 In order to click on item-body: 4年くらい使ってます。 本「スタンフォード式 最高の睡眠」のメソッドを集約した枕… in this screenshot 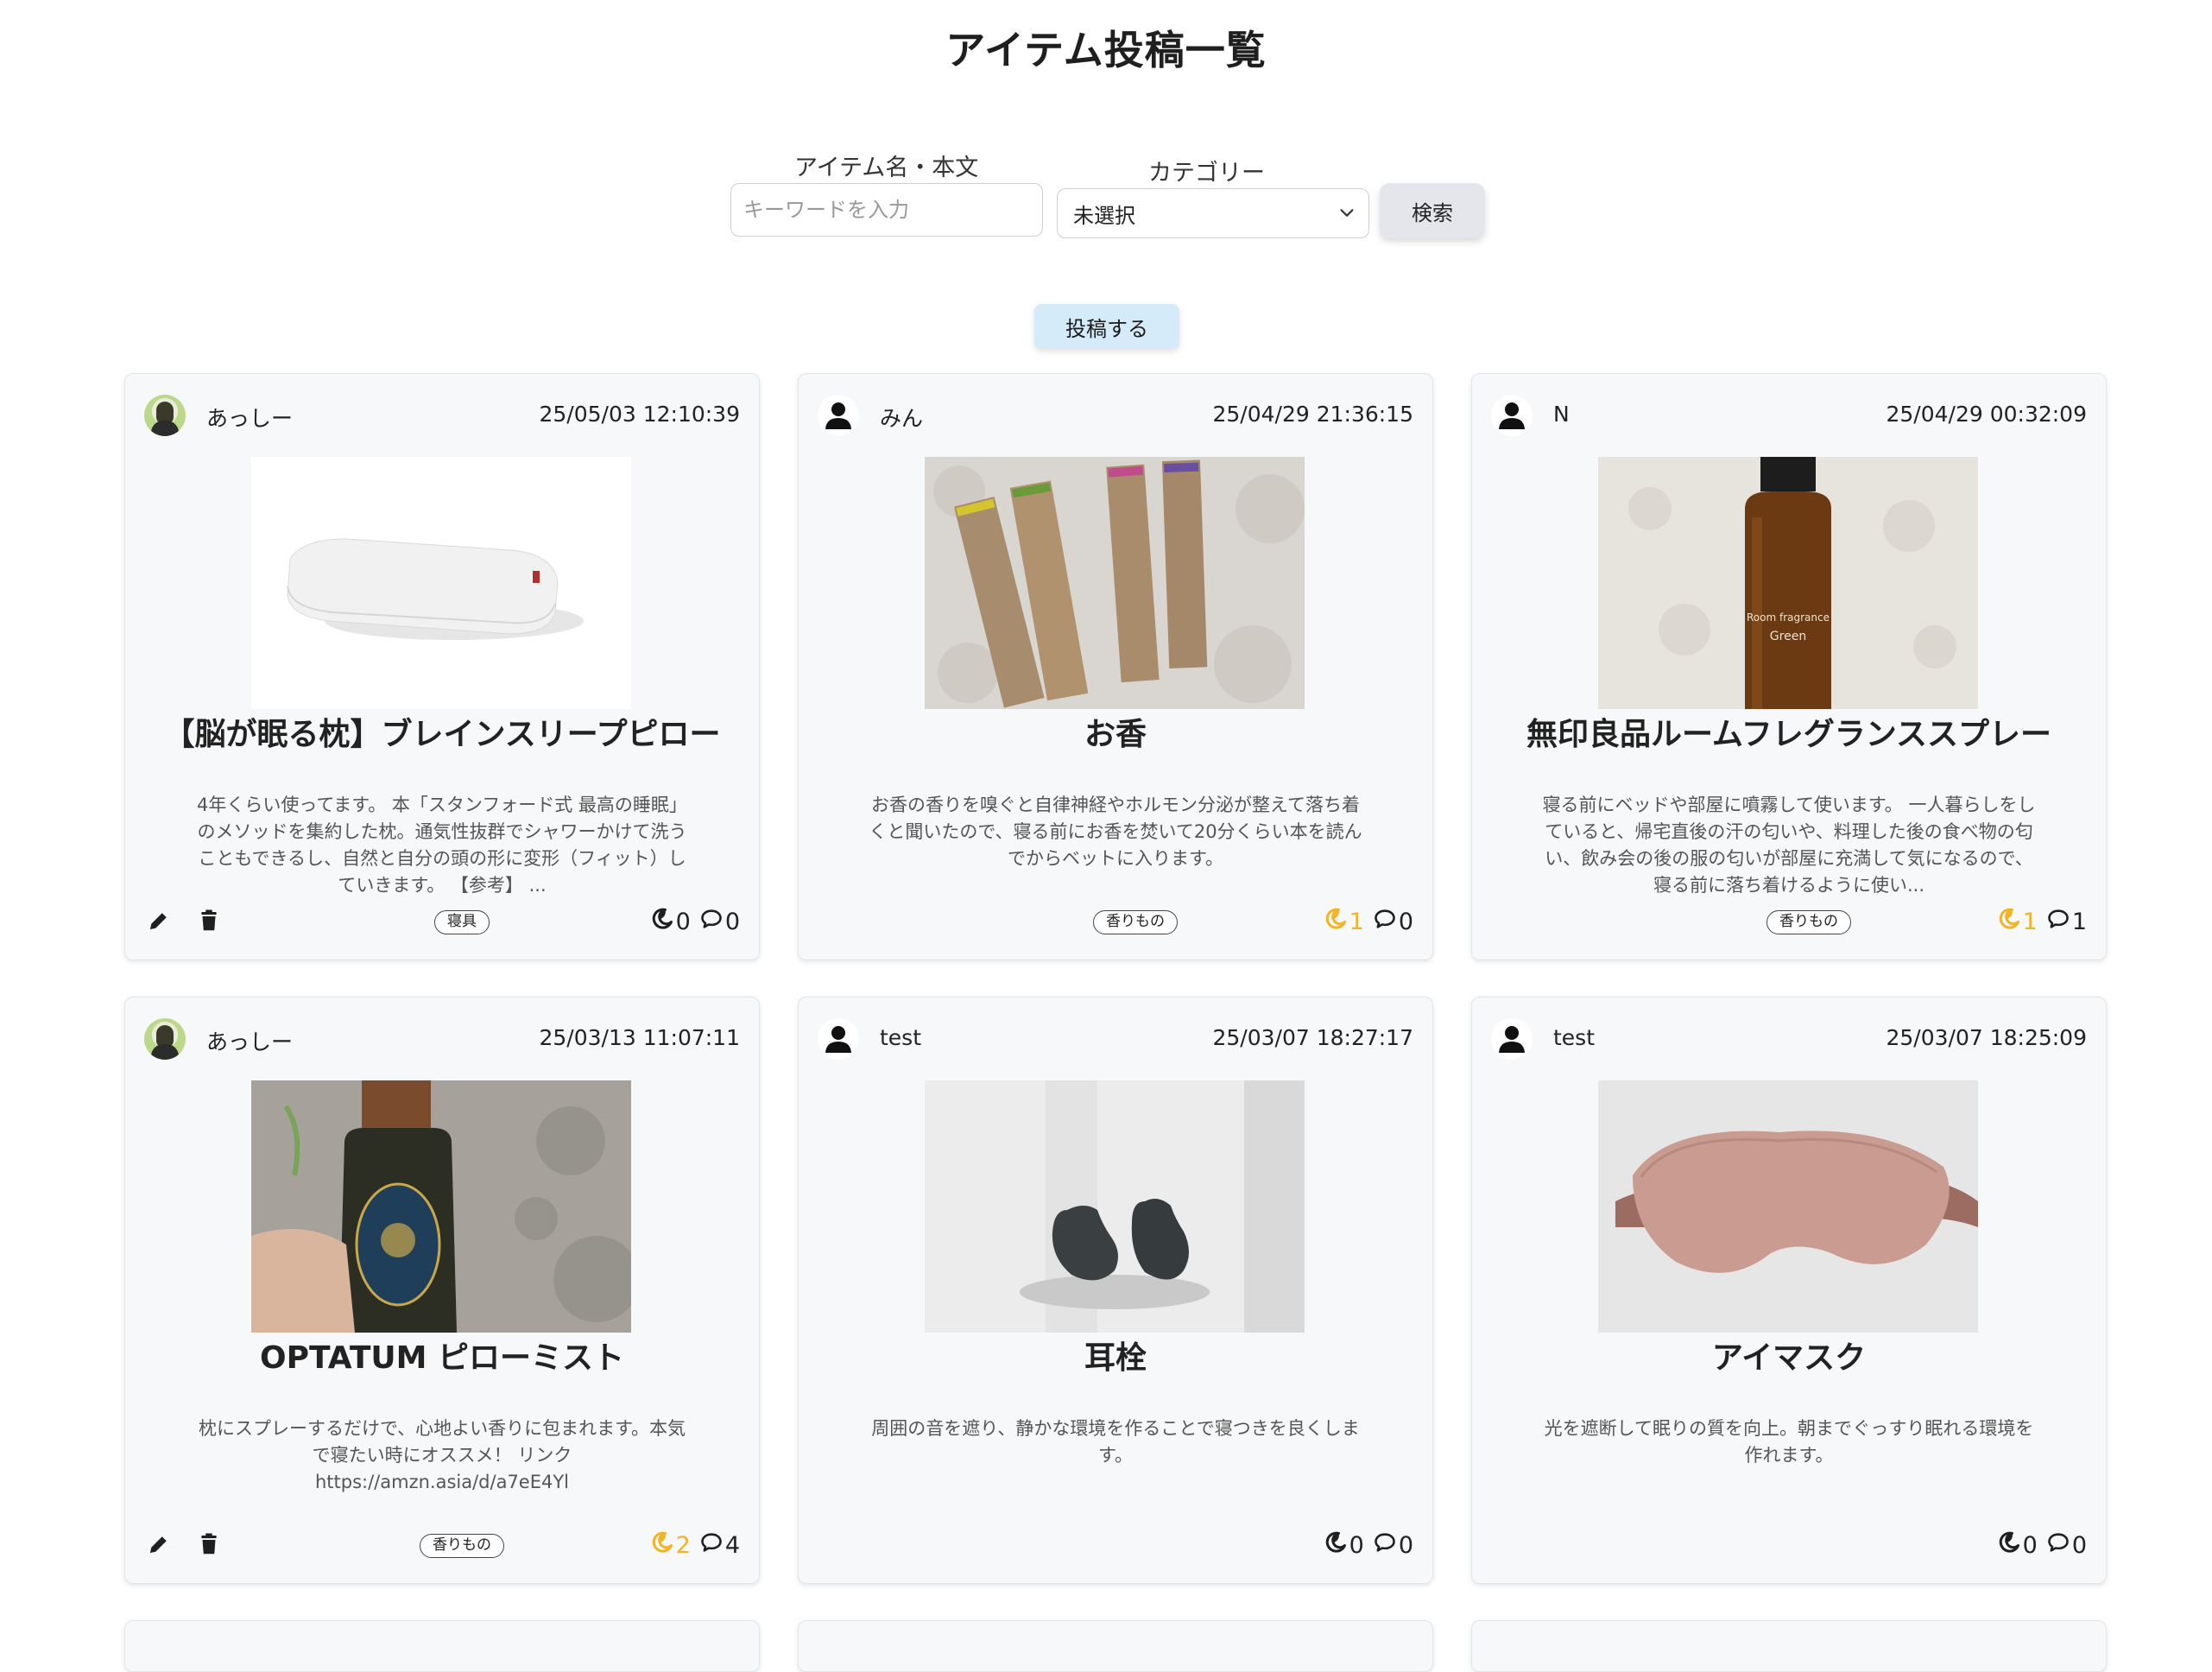, I will do `click(442, 845)`.